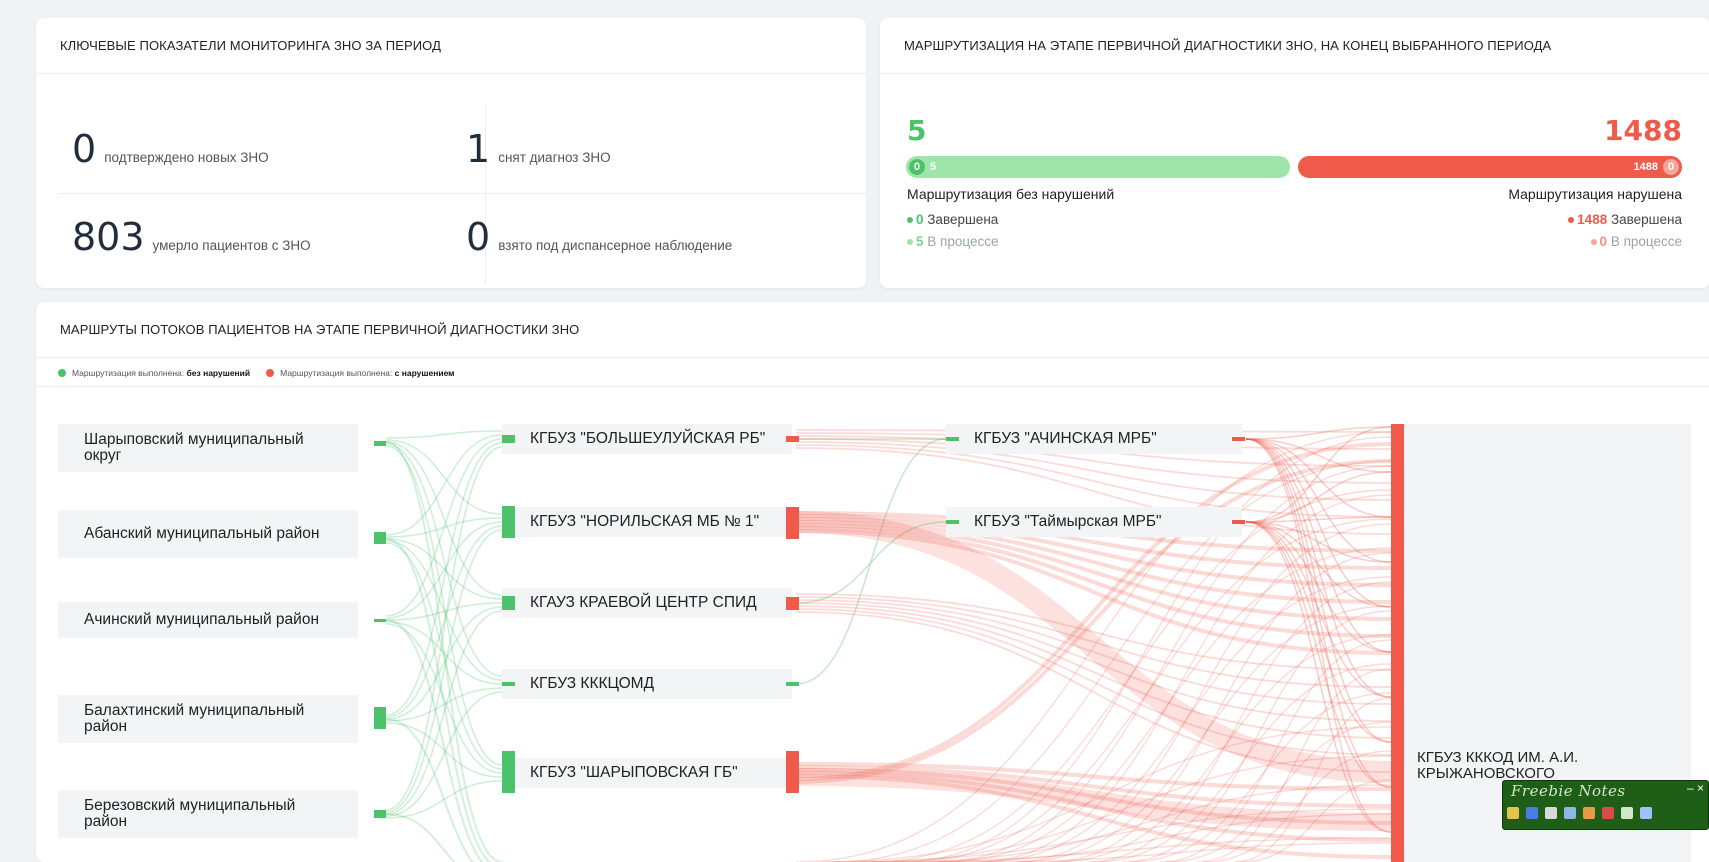 This screenshot has width=1709, height=862. What do you see at coordinates (1490, 167) in the screenshot?
I see `routing-bad-bar: 1488 0` at bounding box center [1490, 167].